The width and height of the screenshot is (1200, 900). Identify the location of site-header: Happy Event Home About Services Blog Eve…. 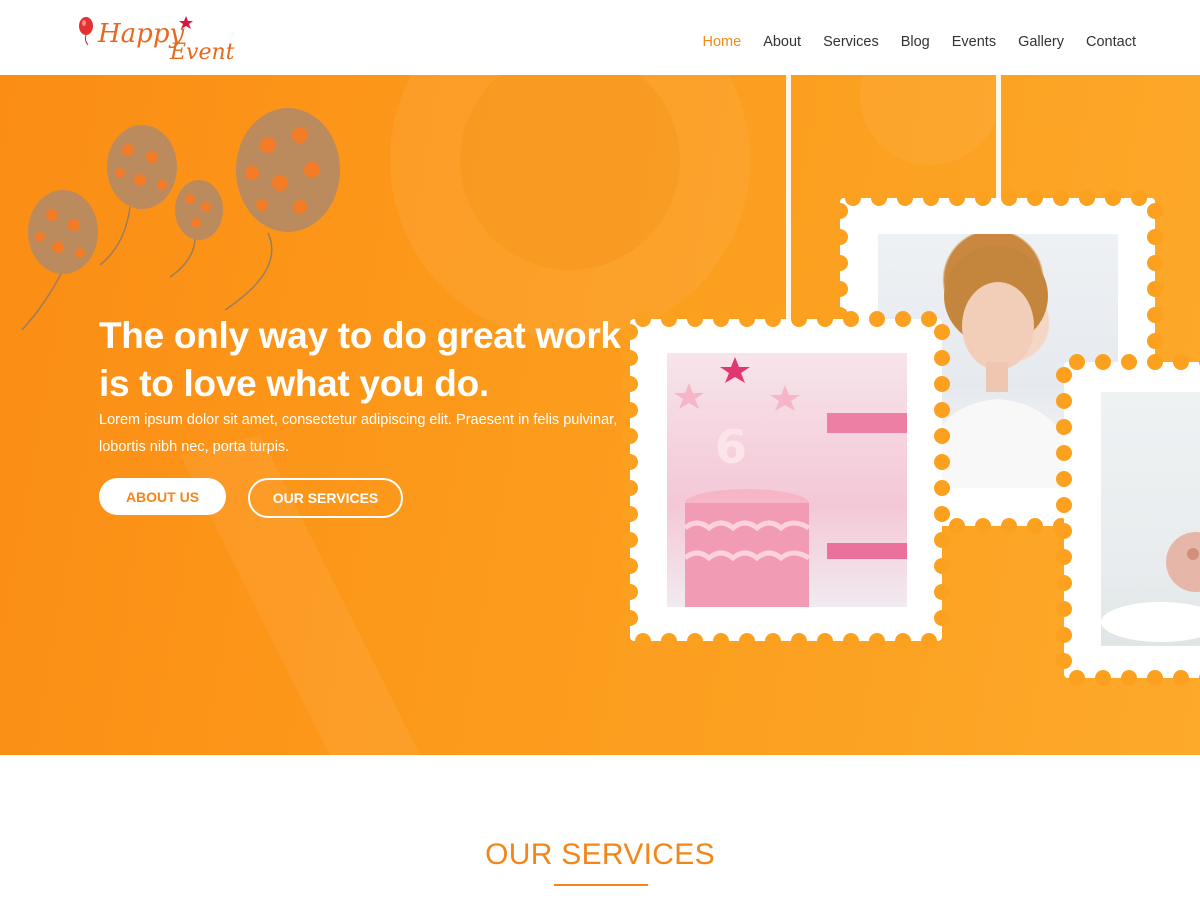
(600, 37).